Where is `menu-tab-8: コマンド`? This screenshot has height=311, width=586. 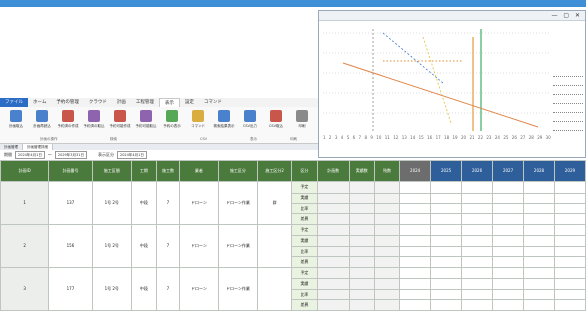
menu-tab-8: コマンド is located at coordinates (213, 102).